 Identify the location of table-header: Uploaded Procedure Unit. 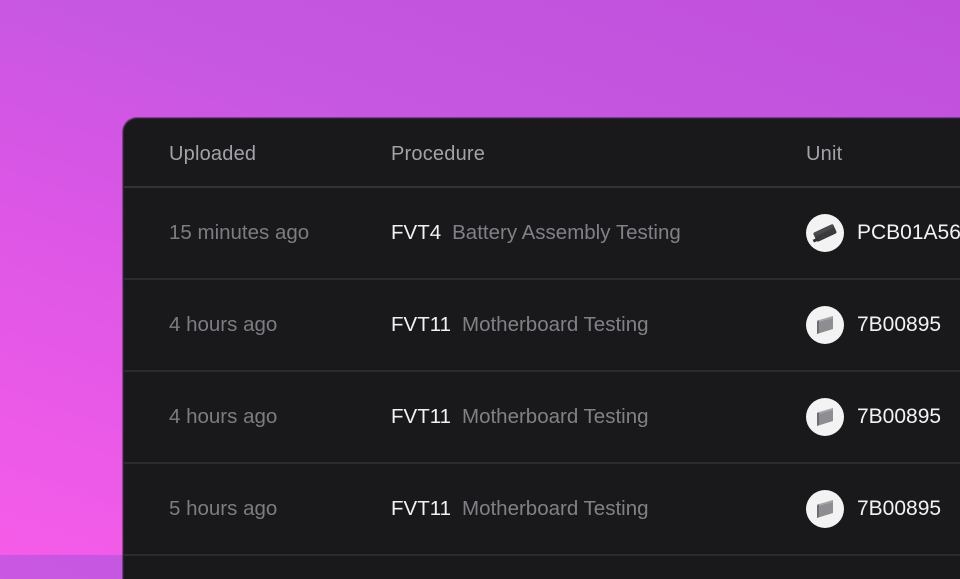
(542, 153).